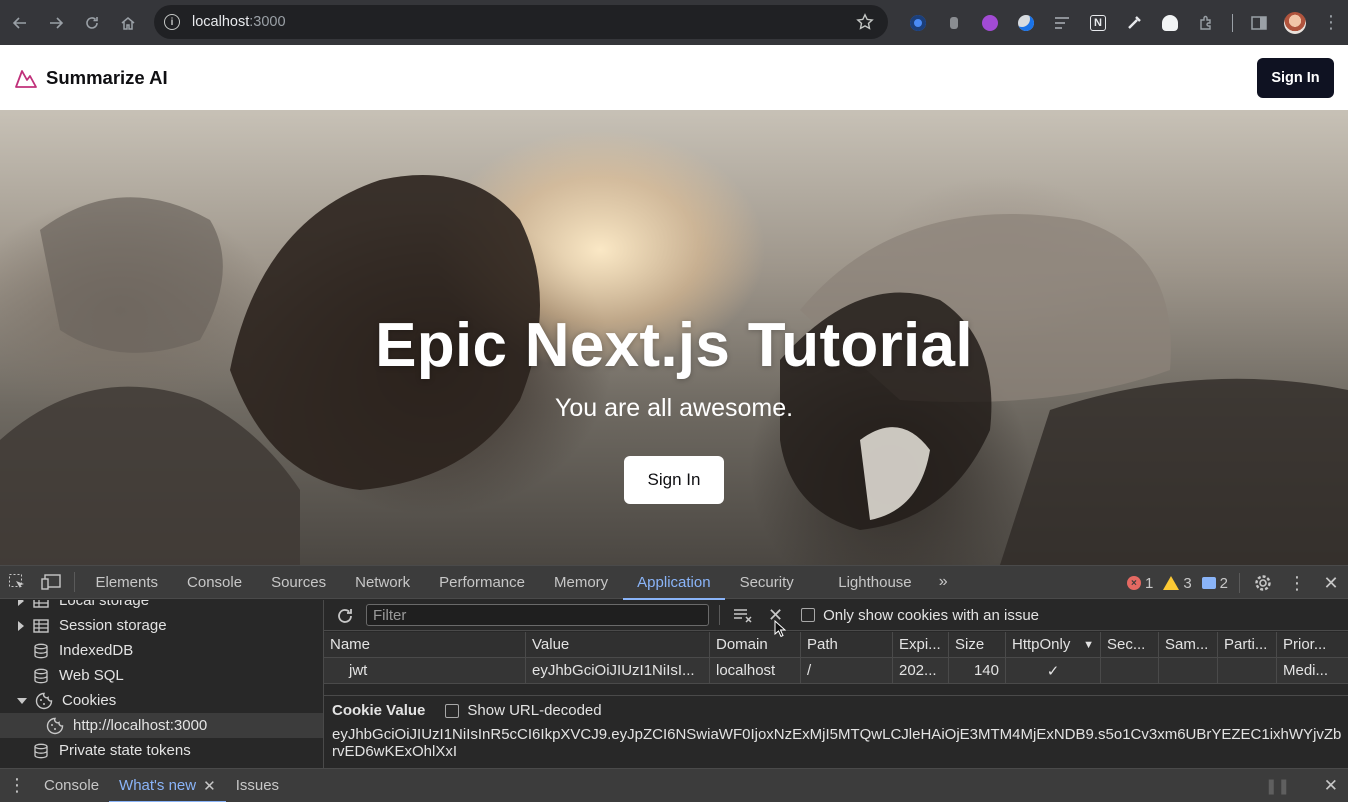 The image size is (1348, 802). I want to click on close-drawer-icon: ✕, so click(1331, 786).